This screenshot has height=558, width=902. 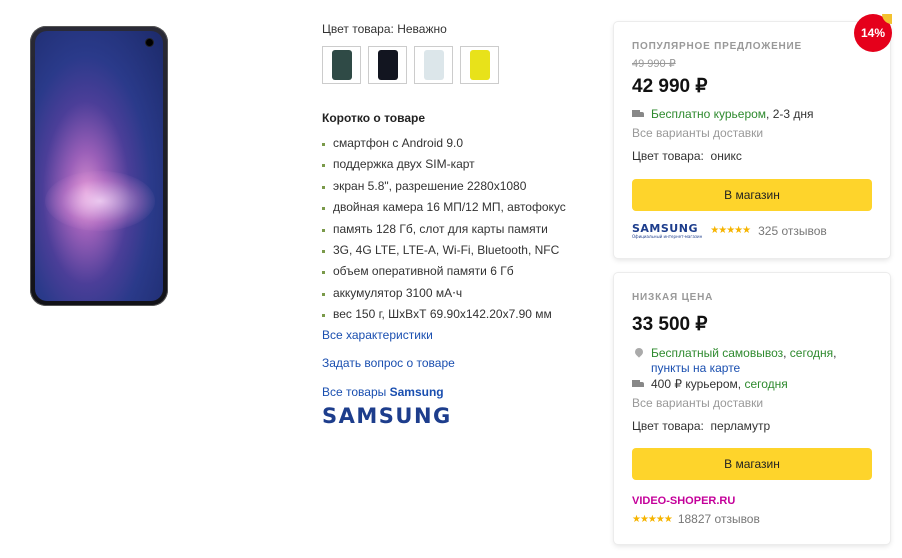 I want to click on courier-row: 400 ₽ курьером, сегодня, so click(x=752, y=384).